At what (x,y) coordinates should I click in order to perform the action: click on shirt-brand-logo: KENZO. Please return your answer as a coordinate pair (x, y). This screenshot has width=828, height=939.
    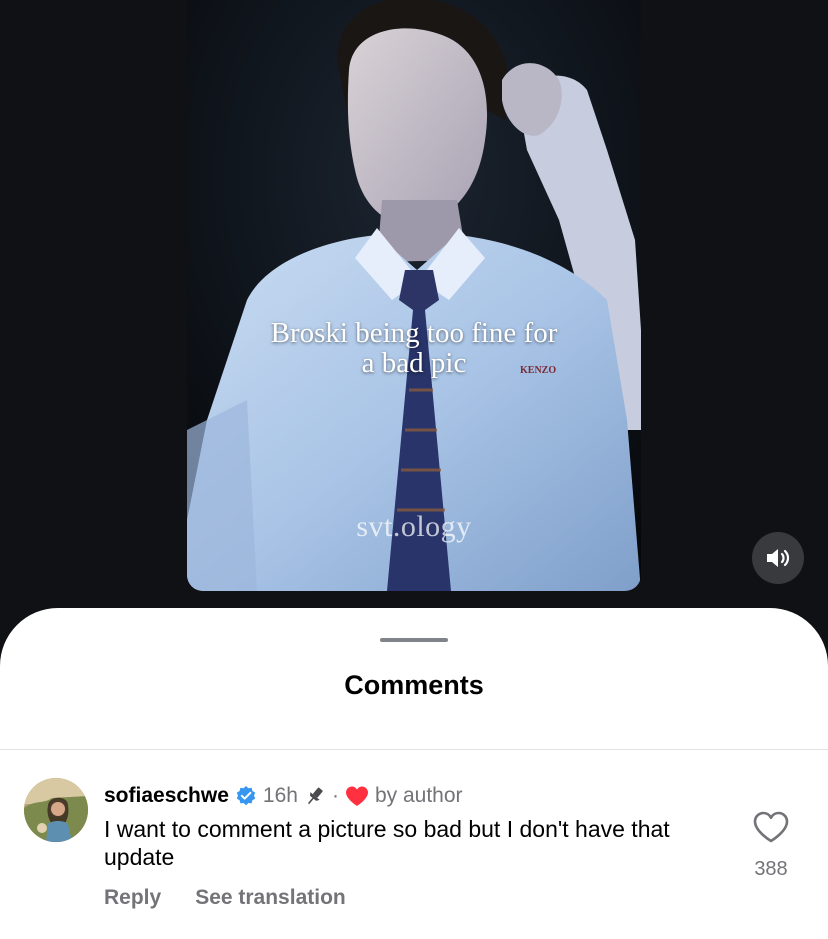
    Looking at the image, I should click on (538, 370).